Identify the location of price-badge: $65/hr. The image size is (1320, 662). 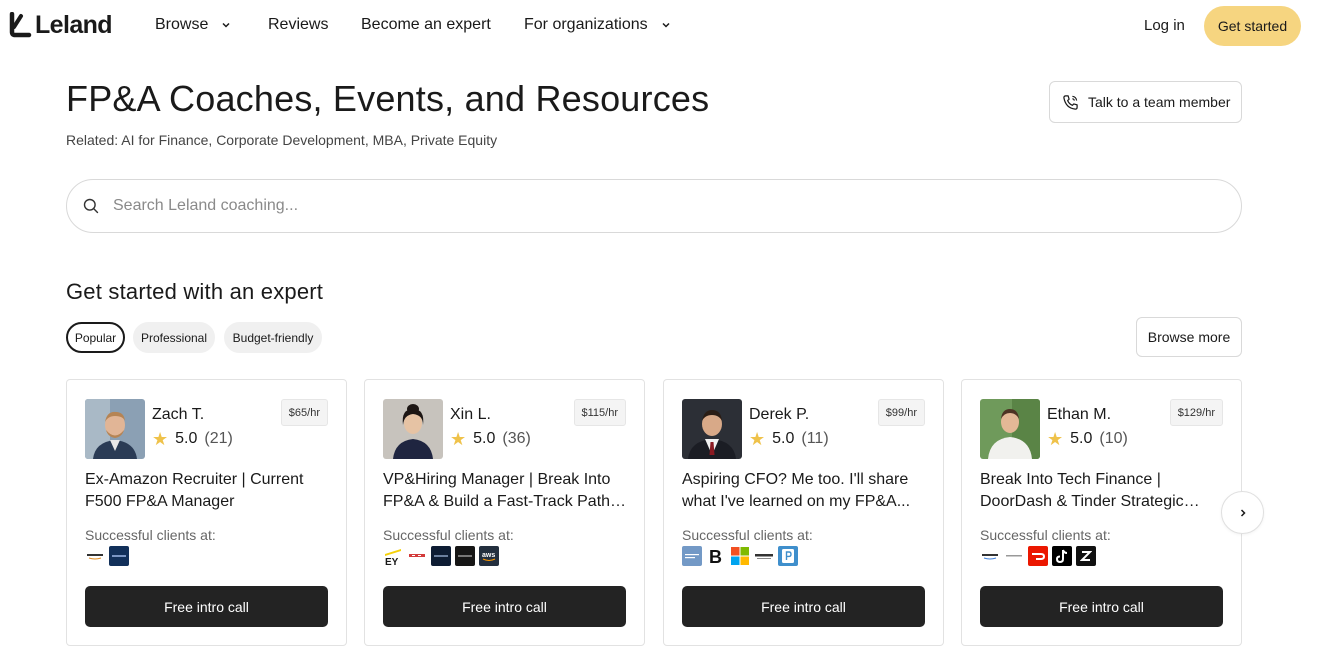
(304, 412).